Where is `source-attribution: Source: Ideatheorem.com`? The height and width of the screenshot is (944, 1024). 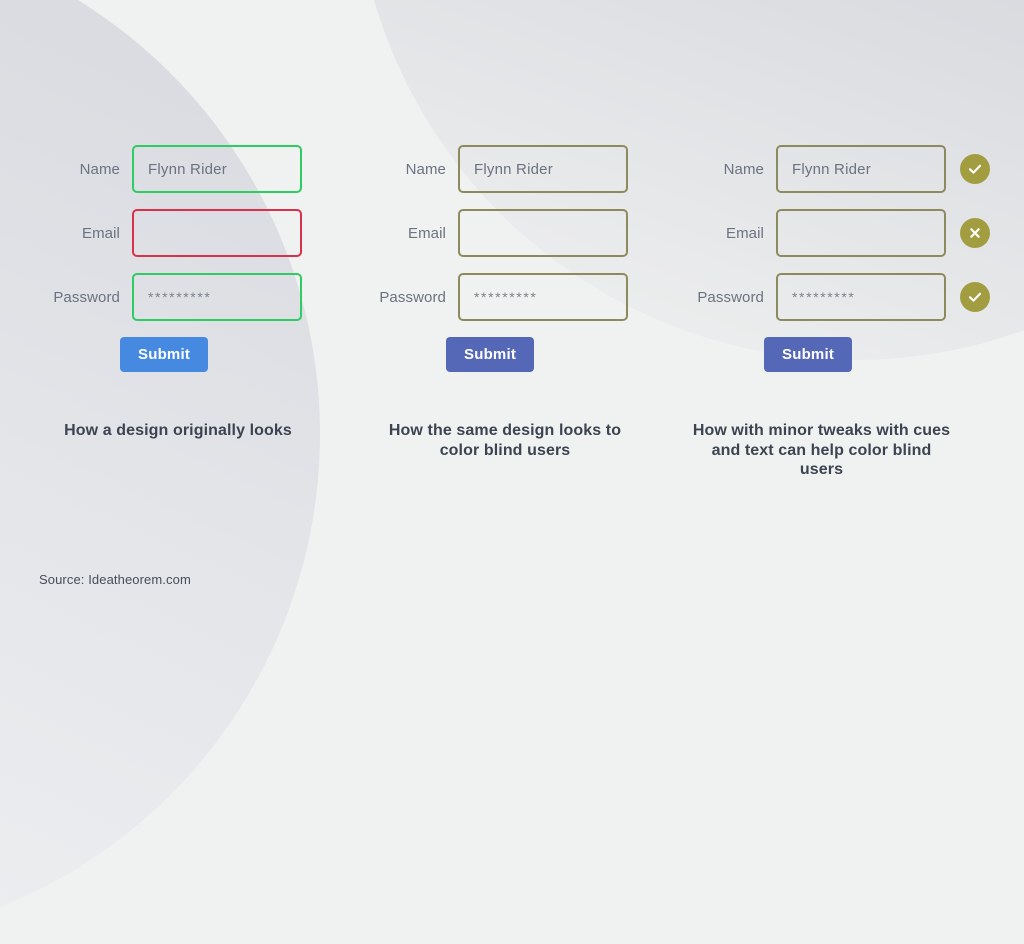
source-attribution: Source: Ideatheorem.com is located at coordinates (115, 579).